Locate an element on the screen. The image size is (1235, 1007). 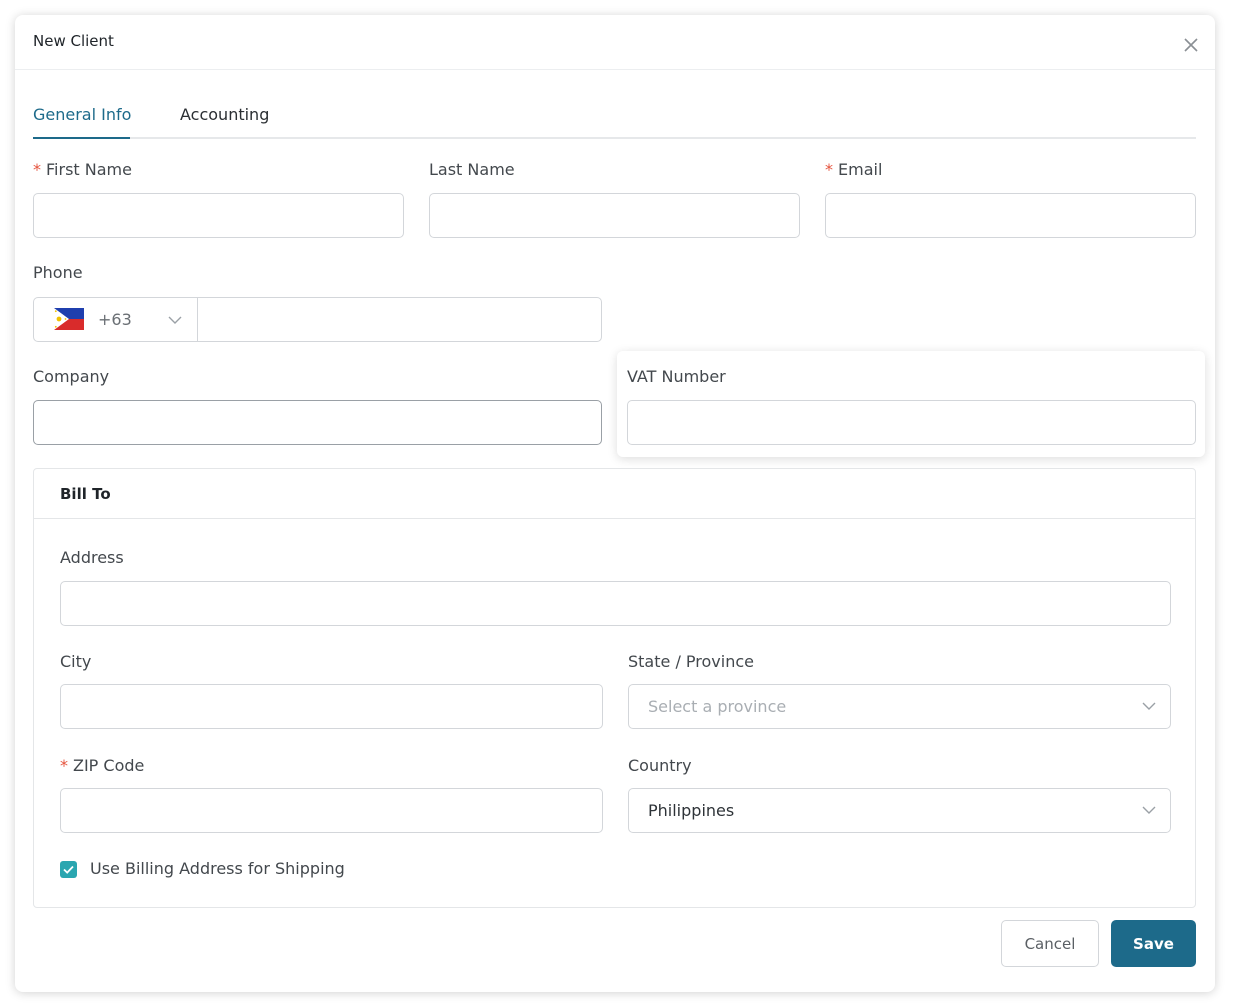
state-province-label: State / Province is located at coordinates (691, 661).